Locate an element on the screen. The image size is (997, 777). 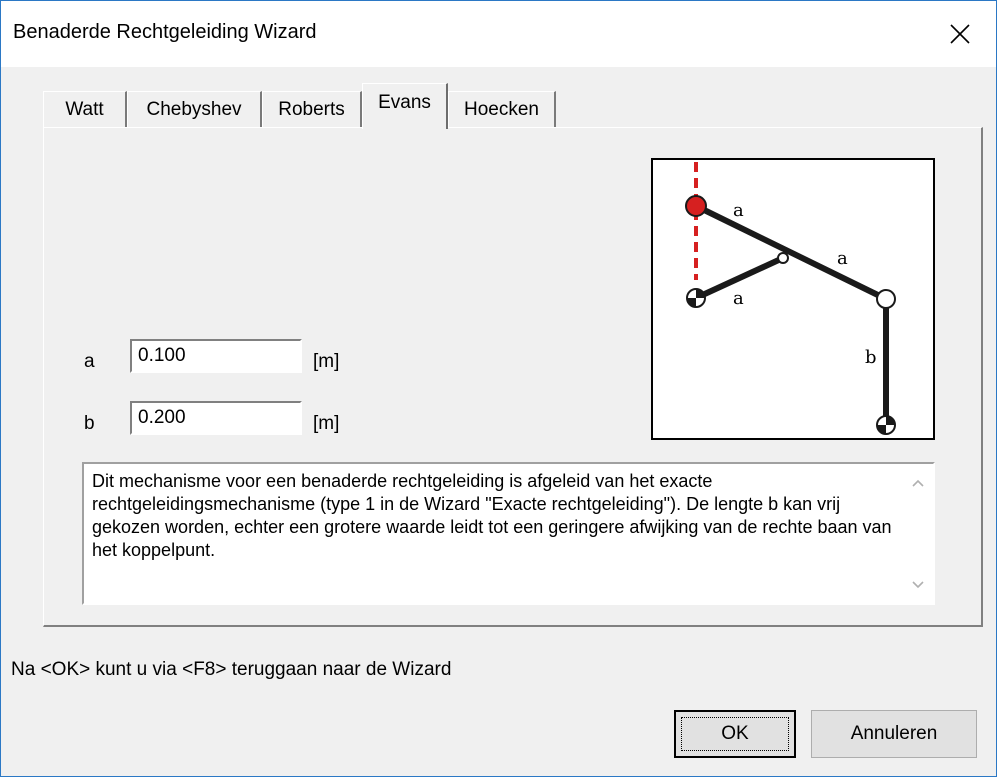
chevron-up-icon is located at coordinates (918, 483).